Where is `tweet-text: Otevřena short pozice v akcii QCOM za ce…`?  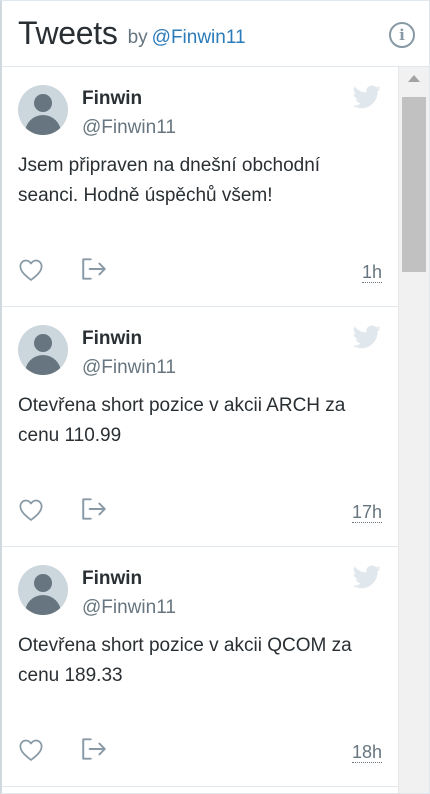
tweet-text: Otevřena short pozice v akcii QCOM za ce… is located at coordinates (185, 660).